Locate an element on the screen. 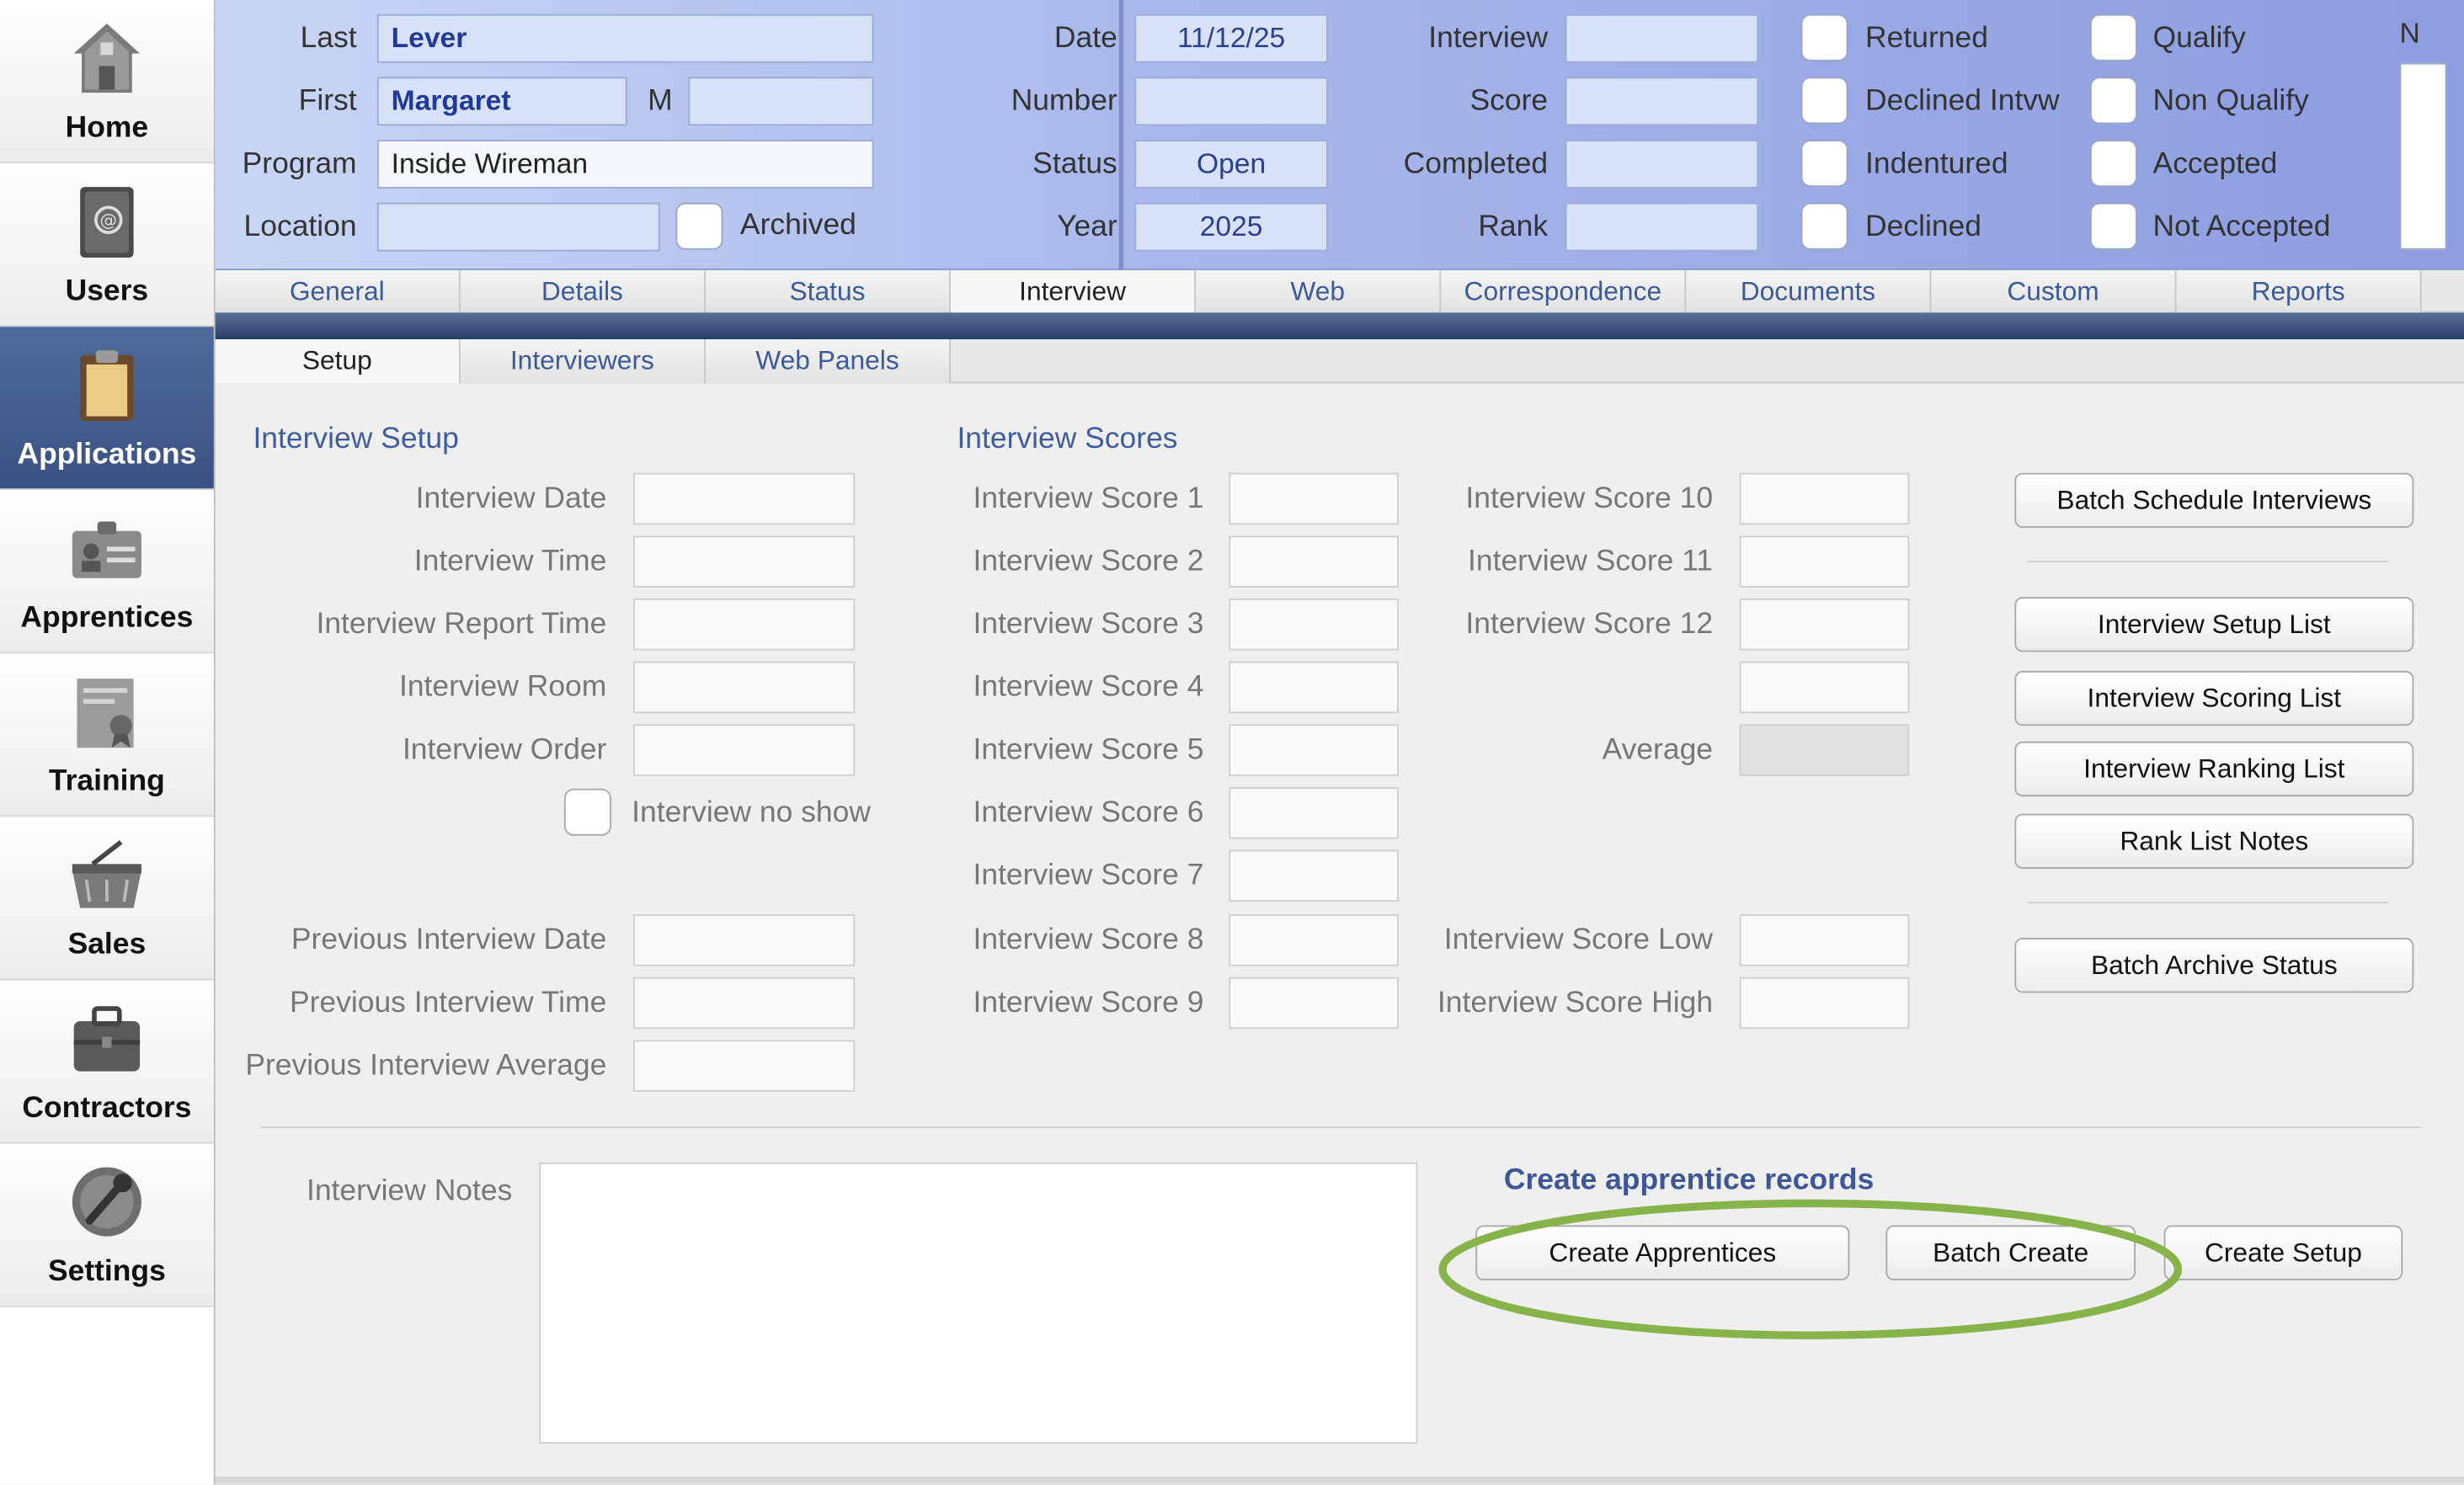 The width and height of the screenshot is (2464, 1485). last-name-field: Lever is located at coordinates (625, 38).